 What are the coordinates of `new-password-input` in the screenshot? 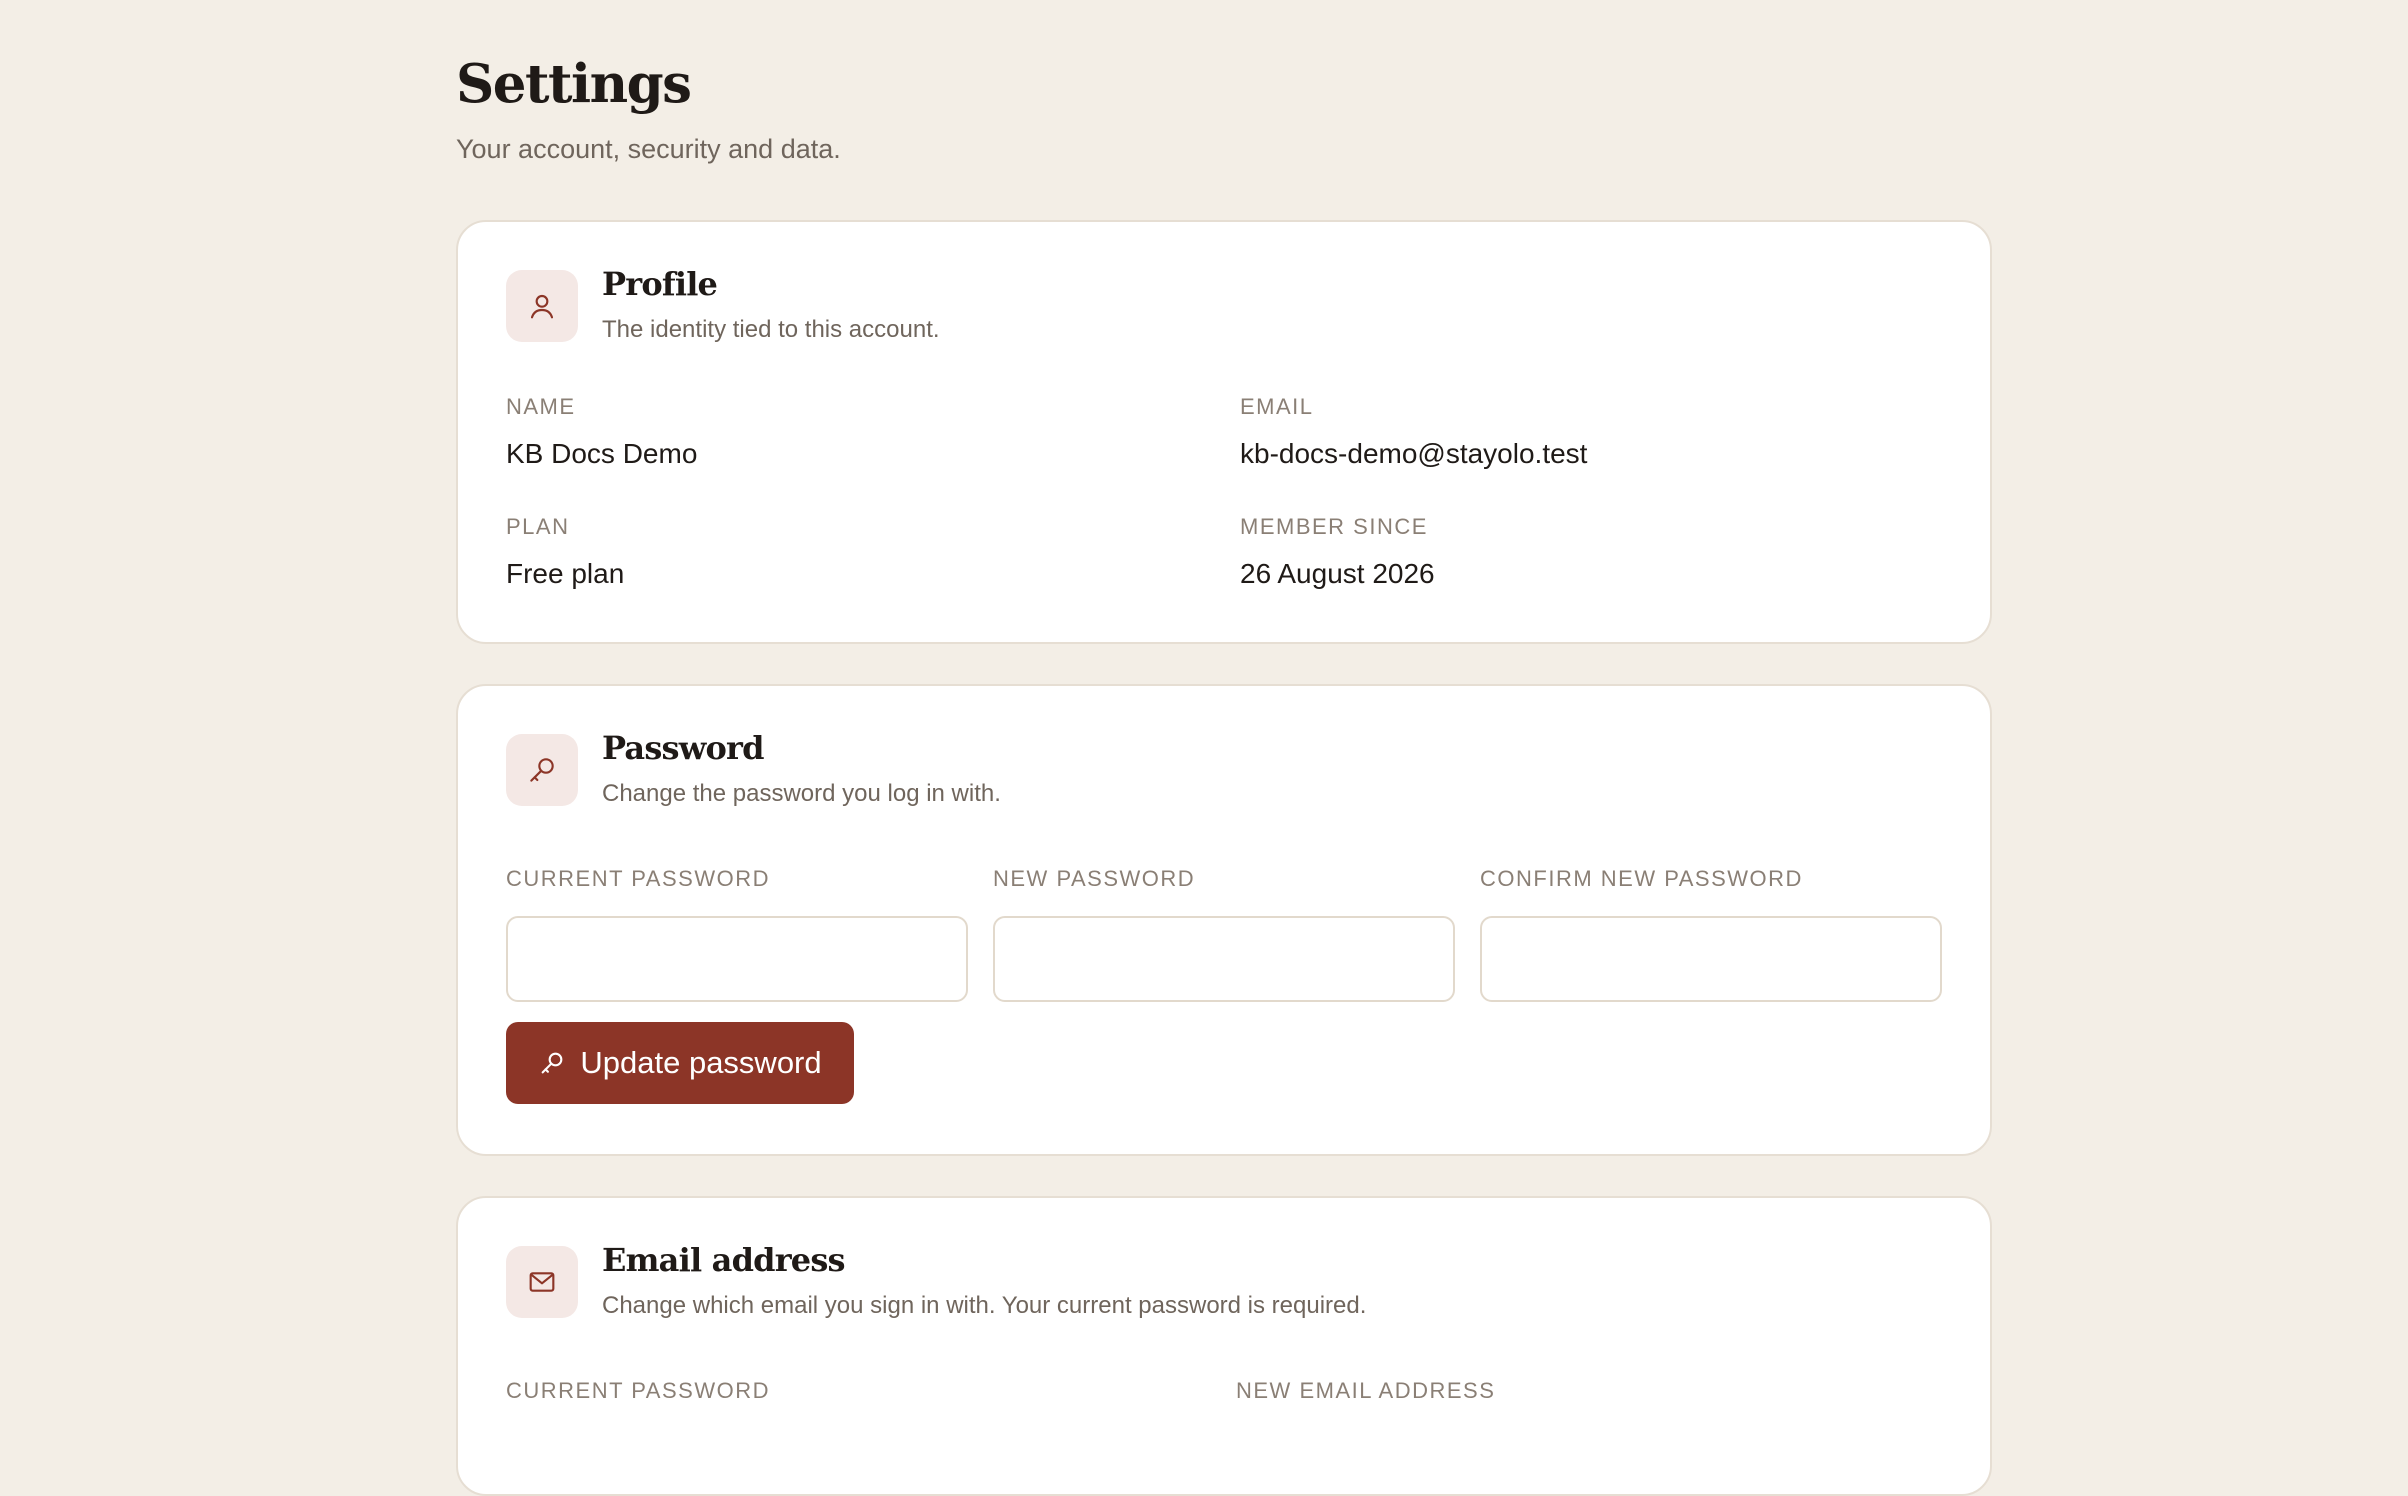 It's located at (1224, 959).